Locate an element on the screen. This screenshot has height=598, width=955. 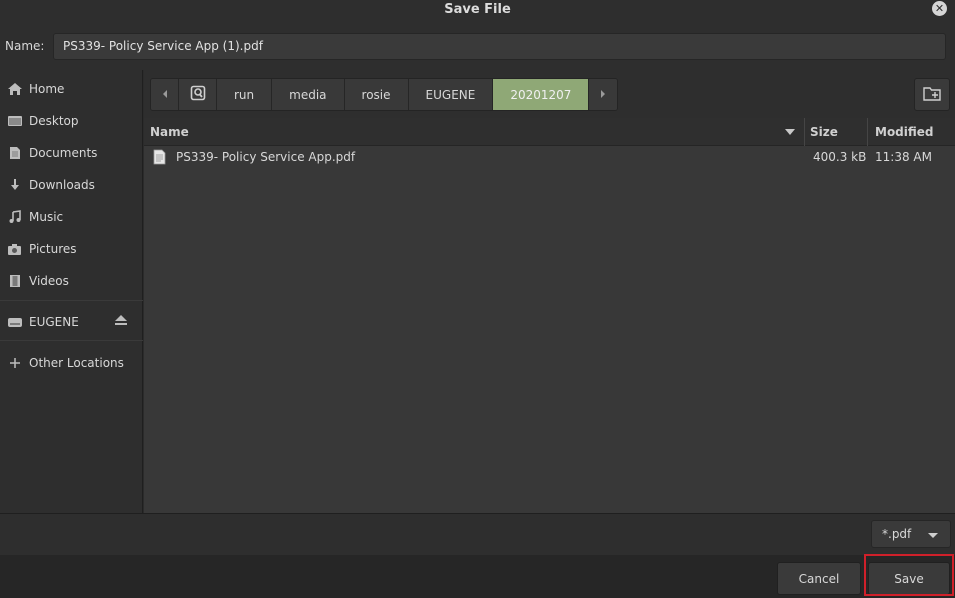
file-size: 400.3 kB is located at coordinates (840, 157).